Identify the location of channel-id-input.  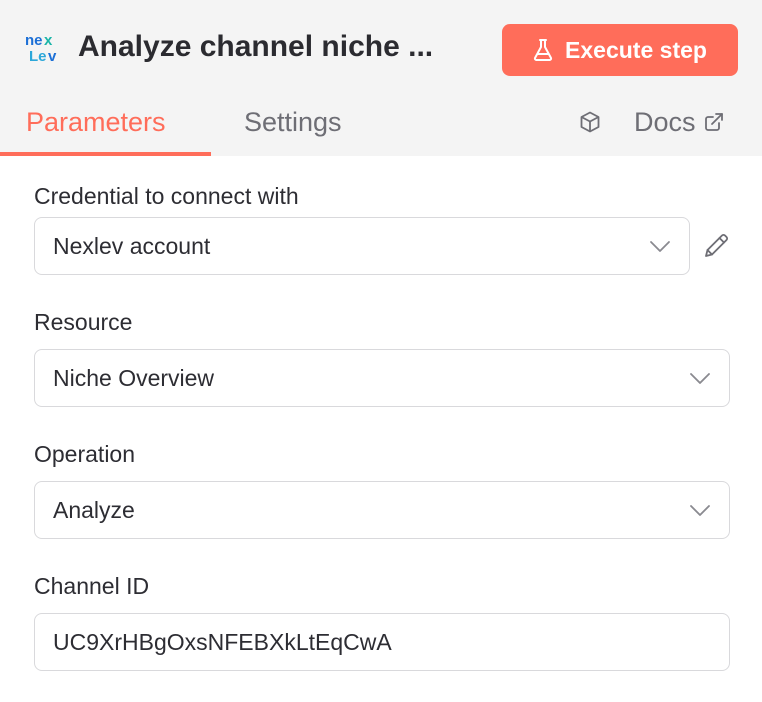
(382, 642).